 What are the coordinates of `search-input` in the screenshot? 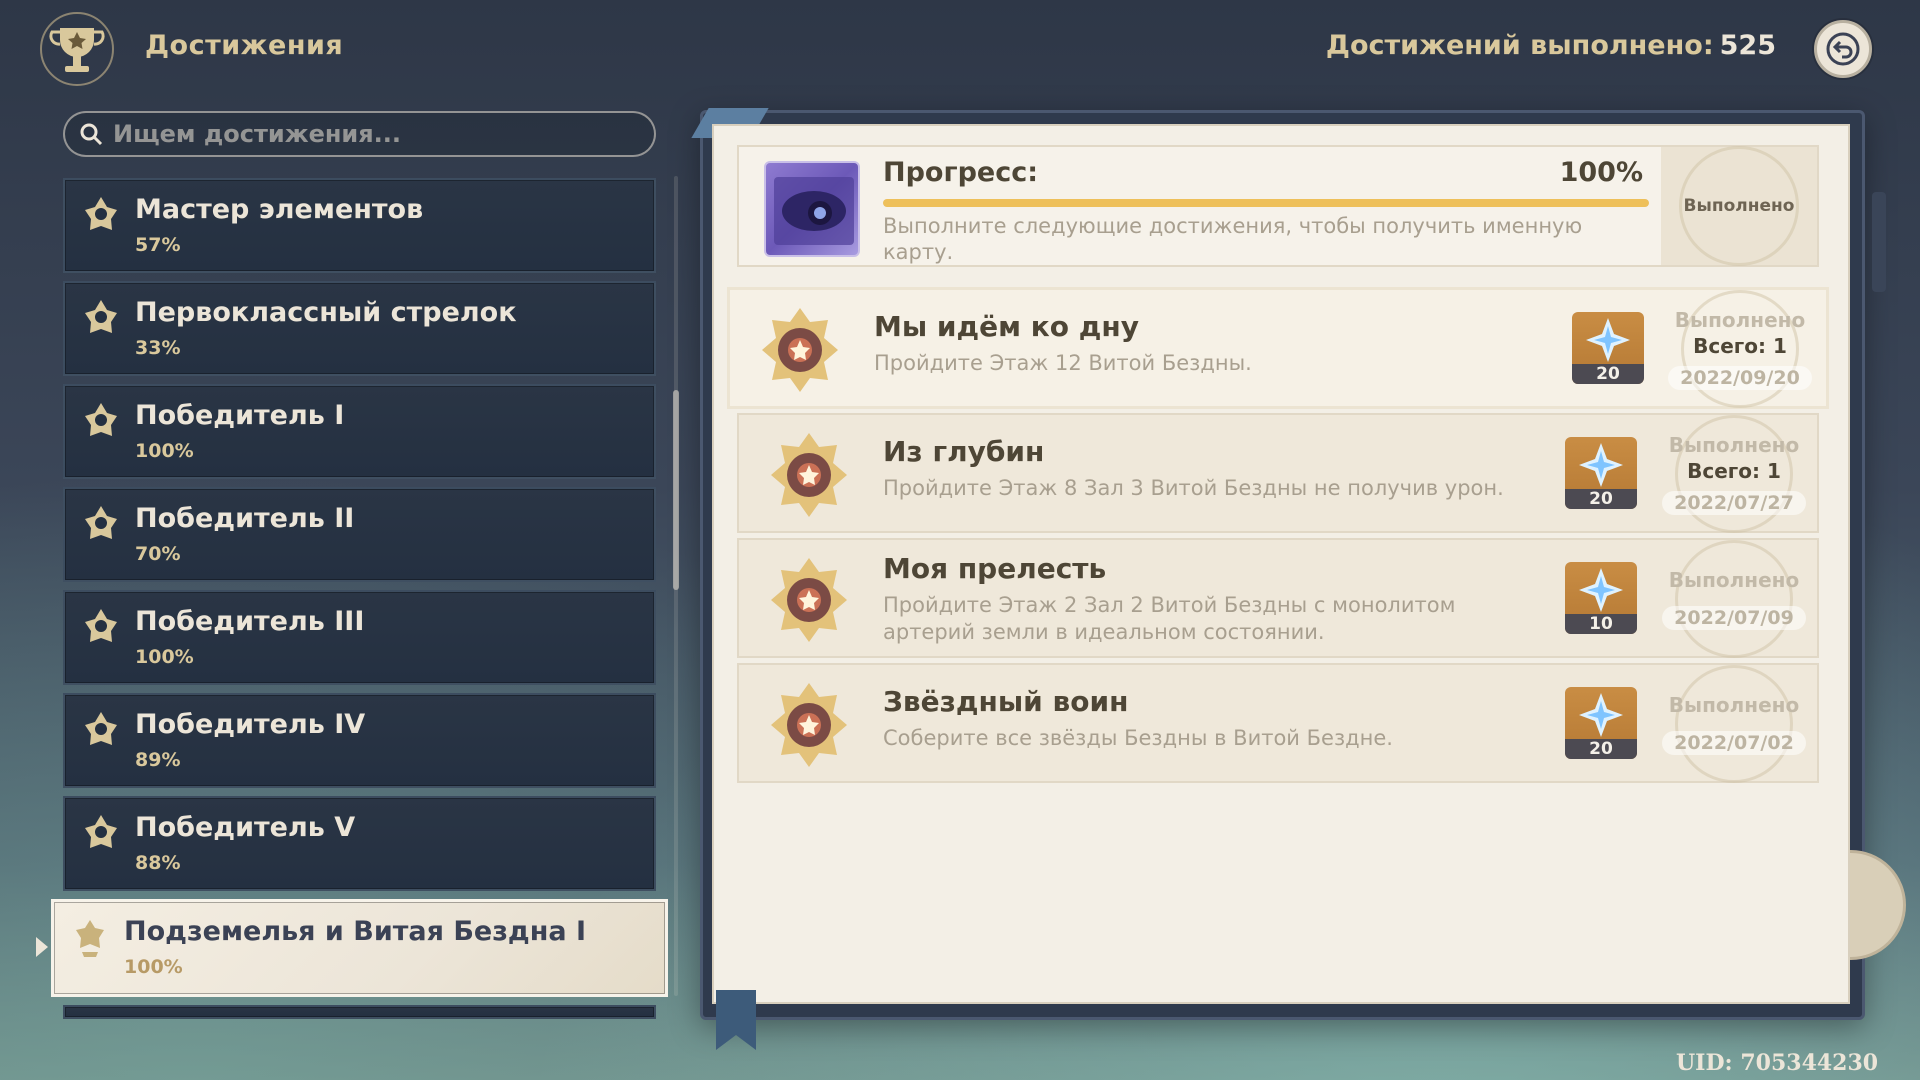 It's located at (373, 134).